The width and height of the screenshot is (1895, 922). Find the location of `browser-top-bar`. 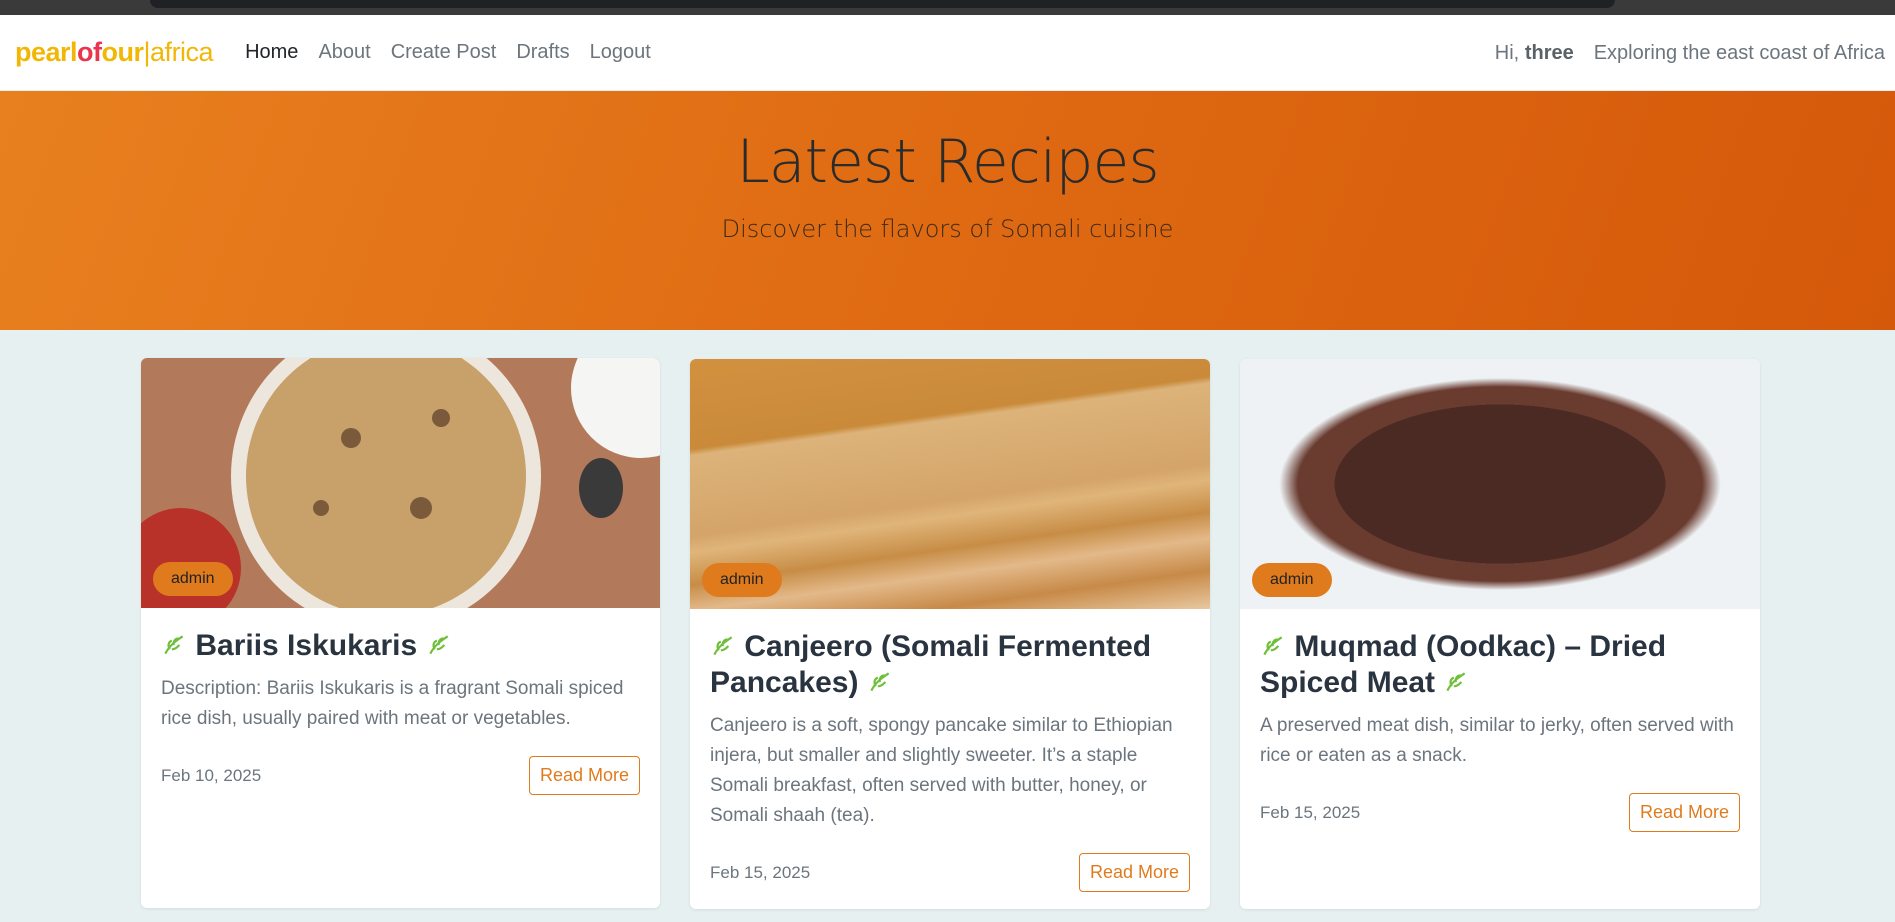

browser-top-bar is located at coordinates (947, 7).